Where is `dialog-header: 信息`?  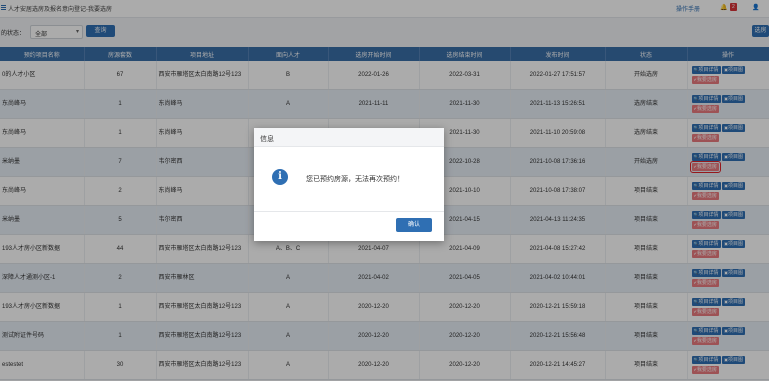 dialog-header: 信息 is located at coordinates (349, 137).